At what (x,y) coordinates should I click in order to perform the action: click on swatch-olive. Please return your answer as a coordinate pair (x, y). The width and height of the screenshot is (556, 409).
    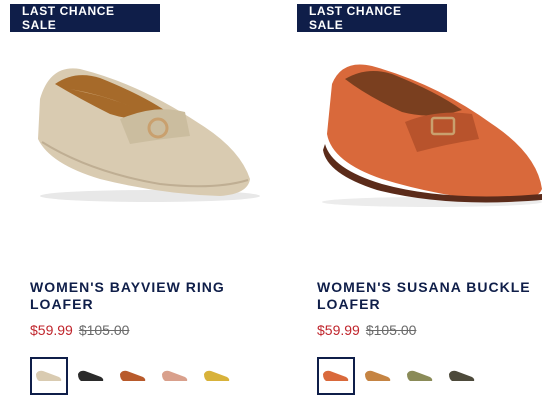
    Looking at the image, I should click on (420, 376).